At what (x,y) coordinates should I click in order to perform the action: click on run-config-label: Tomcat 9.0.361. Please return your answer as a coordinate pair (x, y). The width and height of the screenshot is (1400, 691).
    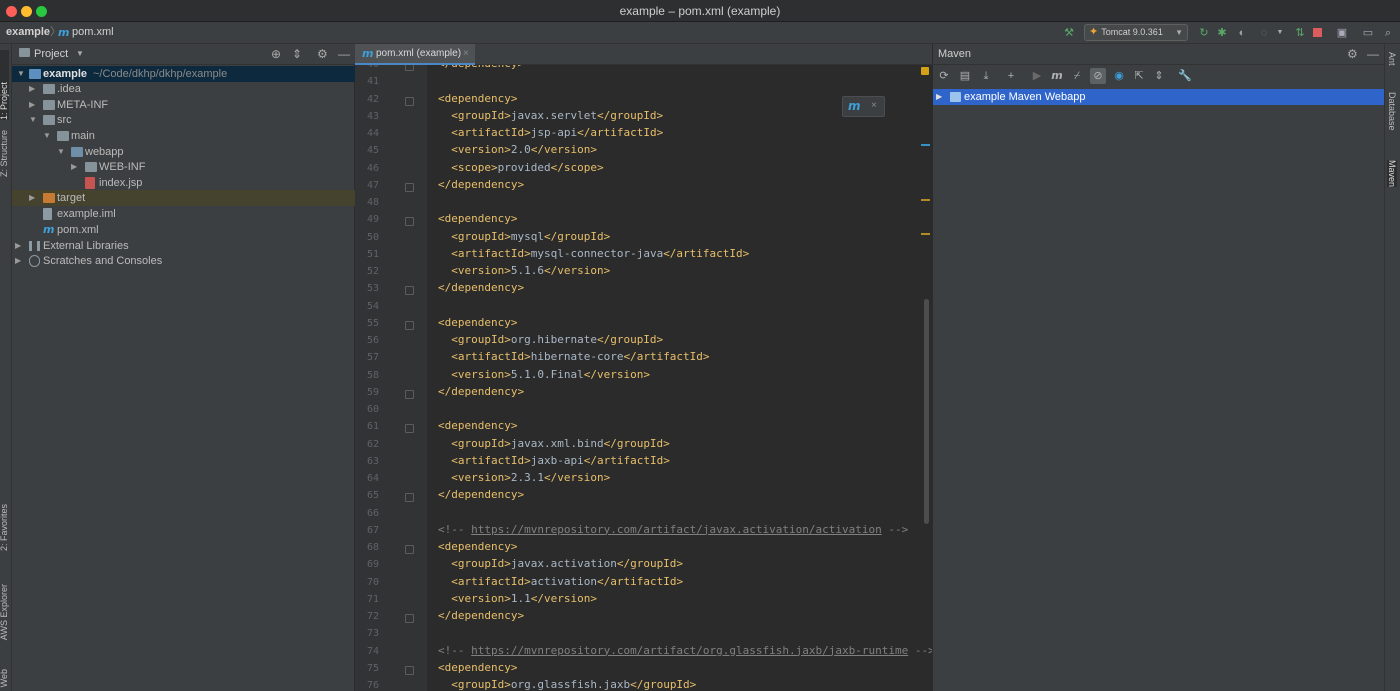
    Looking at the image, I should click on (1132, 32).